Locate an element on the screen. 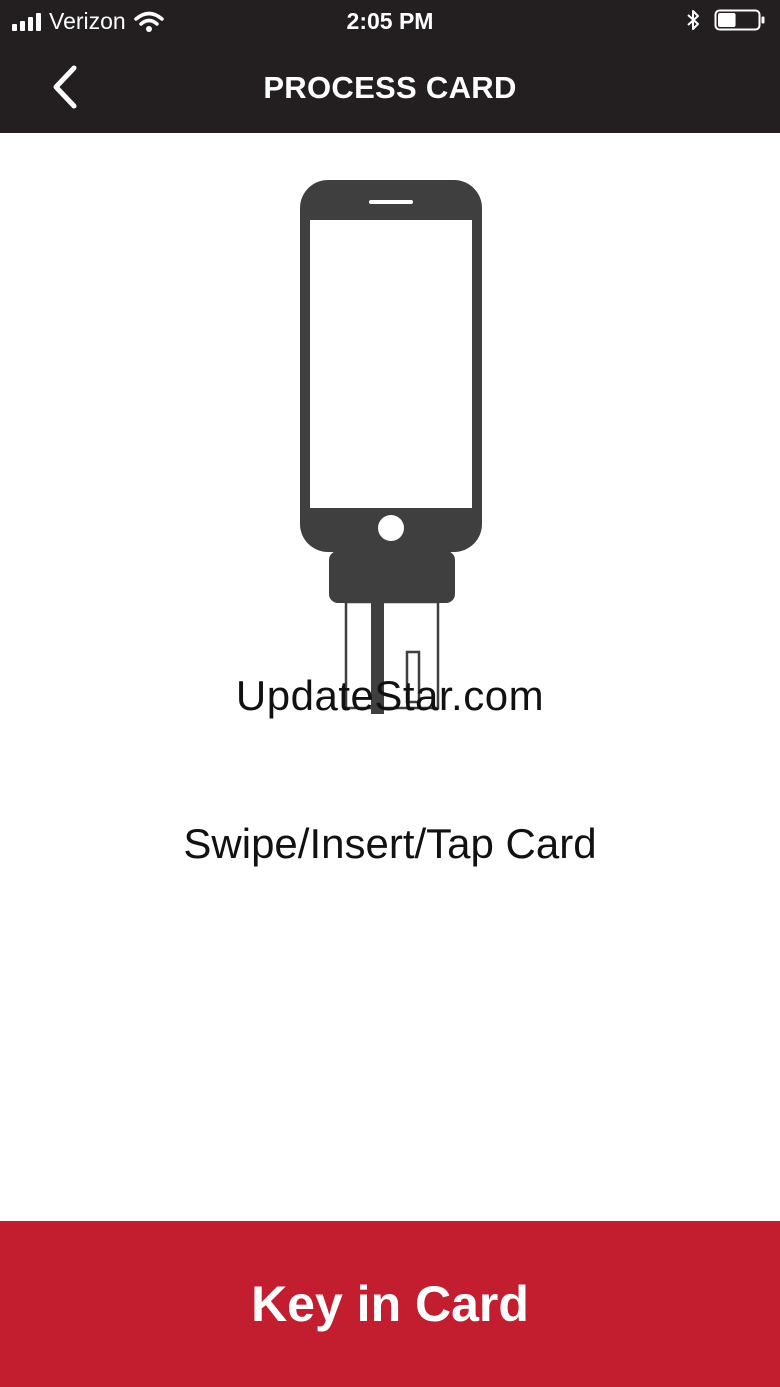 The width and height of the screenshot is (780, 1387). battery-icon is located at coordinates (739, 20).